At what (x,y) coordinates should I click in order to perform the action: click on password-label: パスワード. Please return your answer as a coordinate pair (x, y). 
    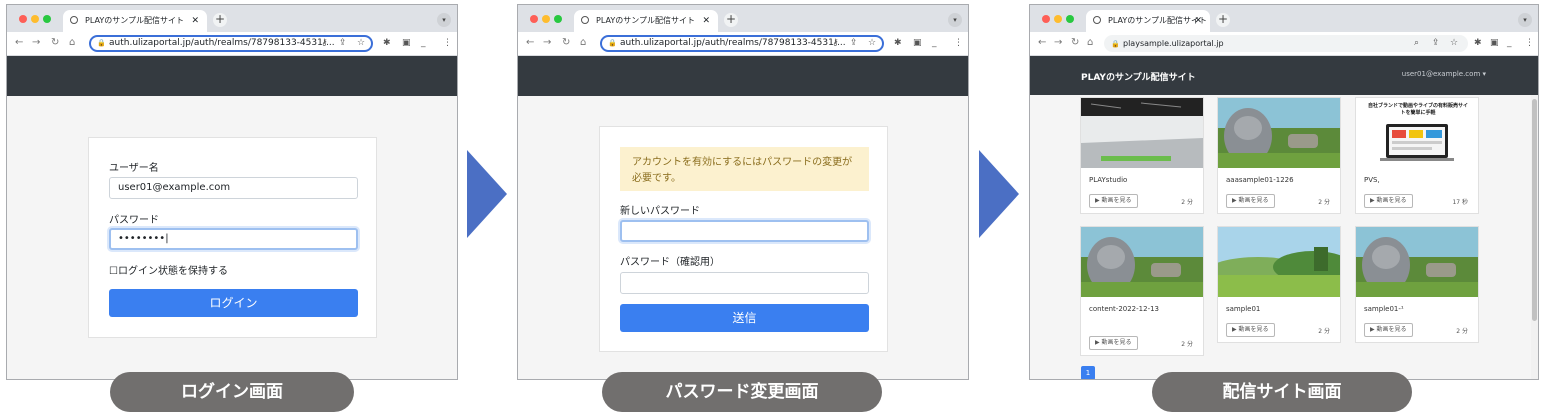
    Looking at the image, I should click on (134, 220).